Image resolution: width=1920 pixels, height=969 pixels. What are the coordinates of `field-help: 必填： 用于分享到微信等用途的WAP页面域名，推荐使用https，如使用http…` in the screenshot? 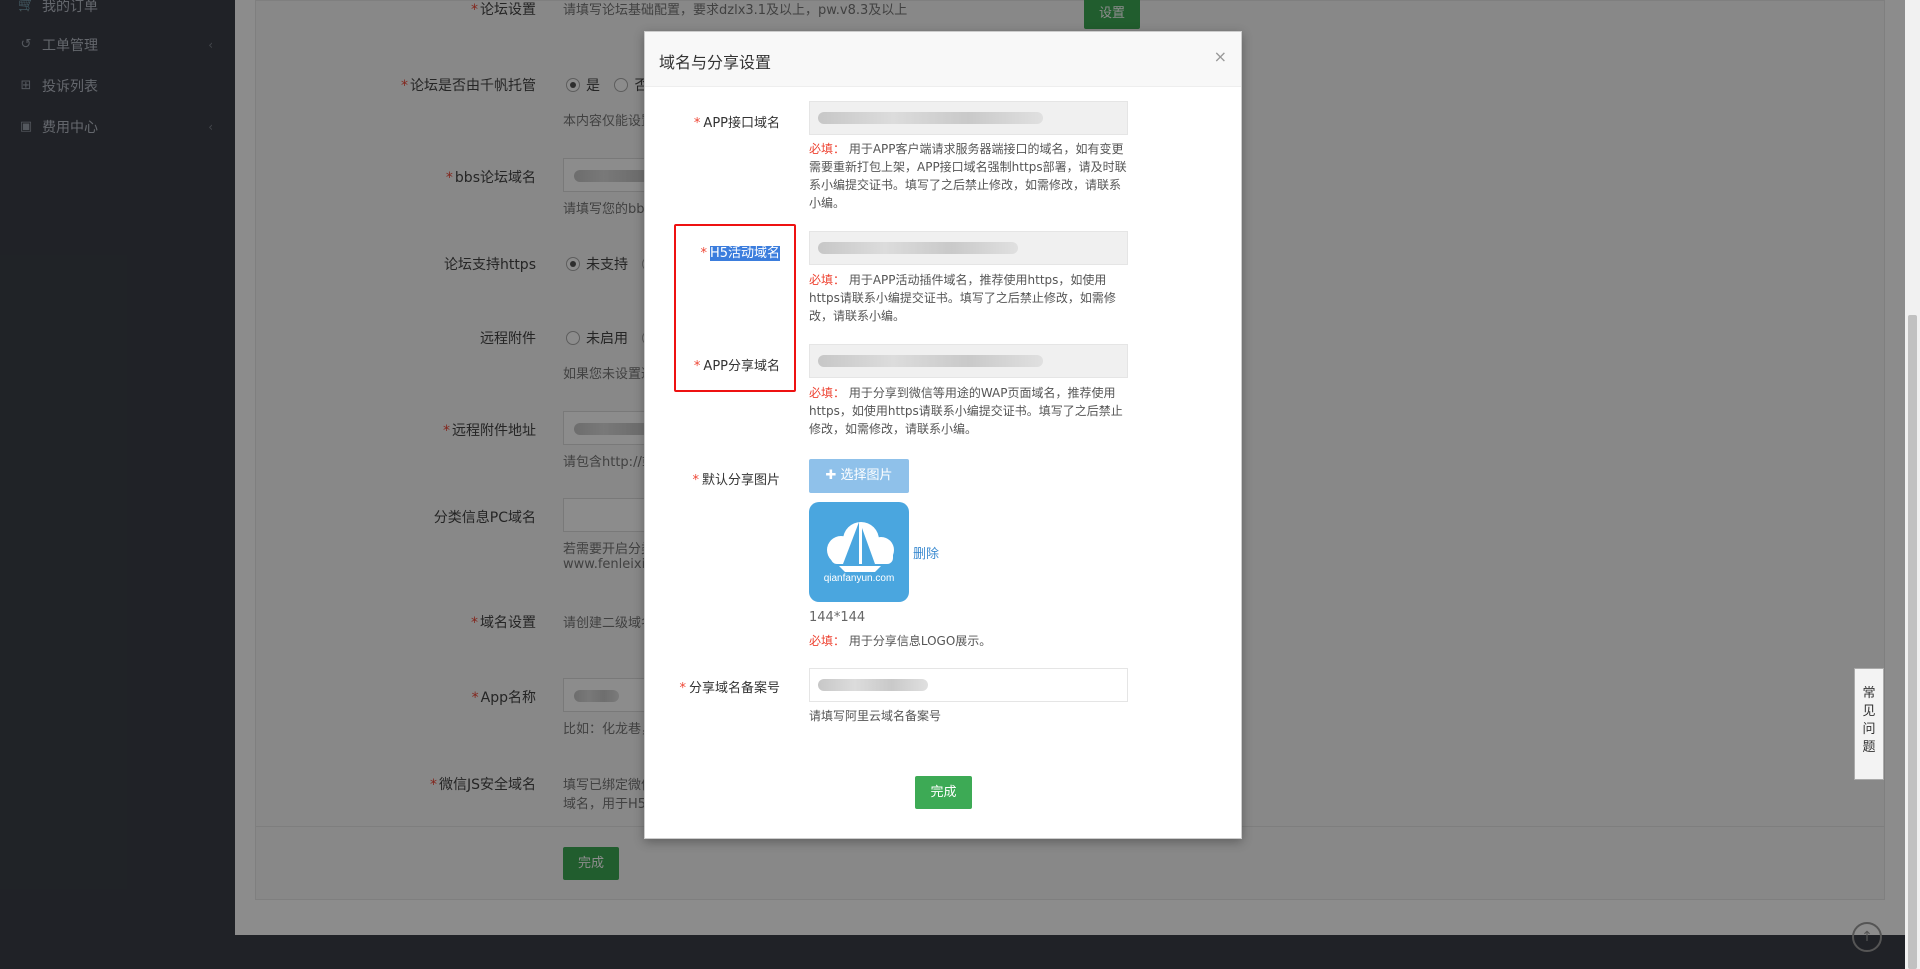 It's located at (966, 411).